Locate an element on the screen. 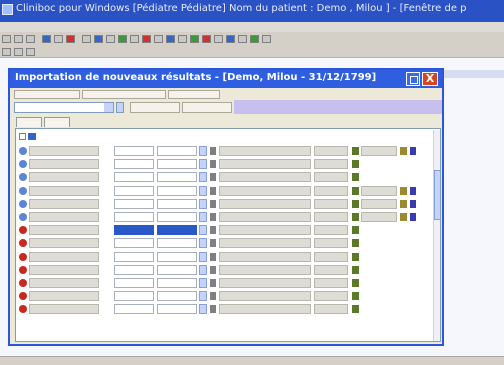 The width and height of the screenshot is (504, 365). collapse-icon is located at coordinates (22, 136).